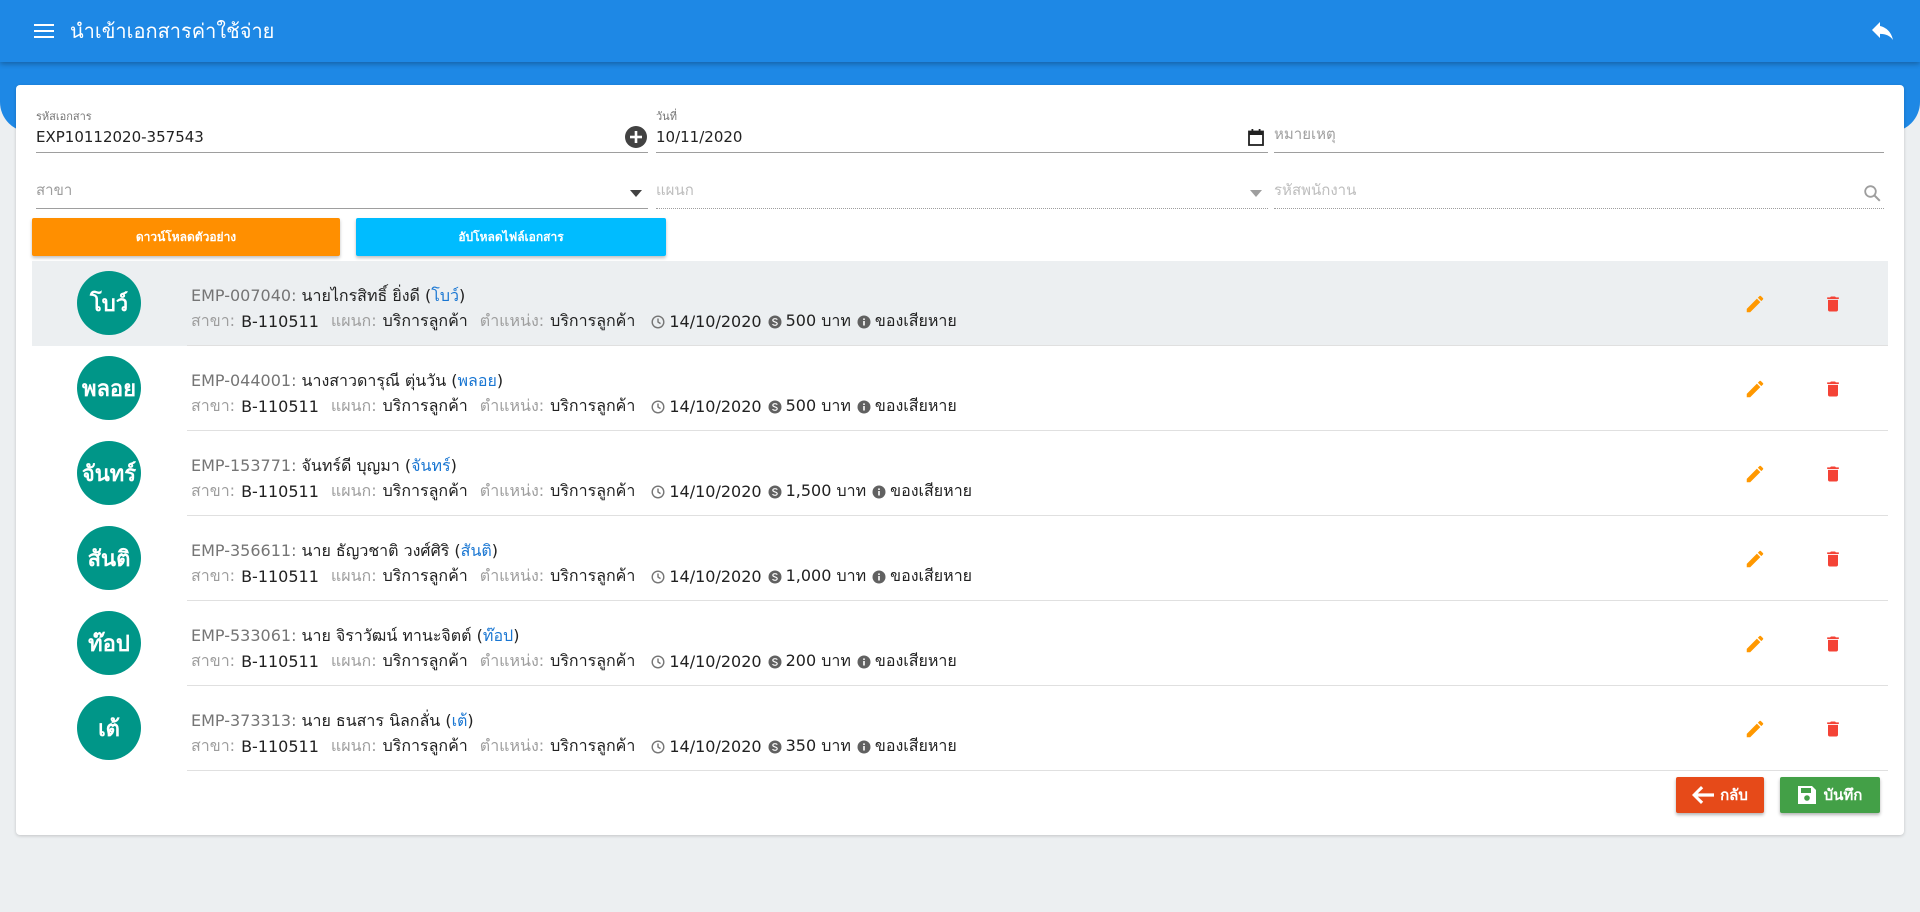 The height and width of the screenshot is (912, 1920). Describe the element at coordinates (636, 137) in the screenshot. I see `add-circle-icon` at that location.